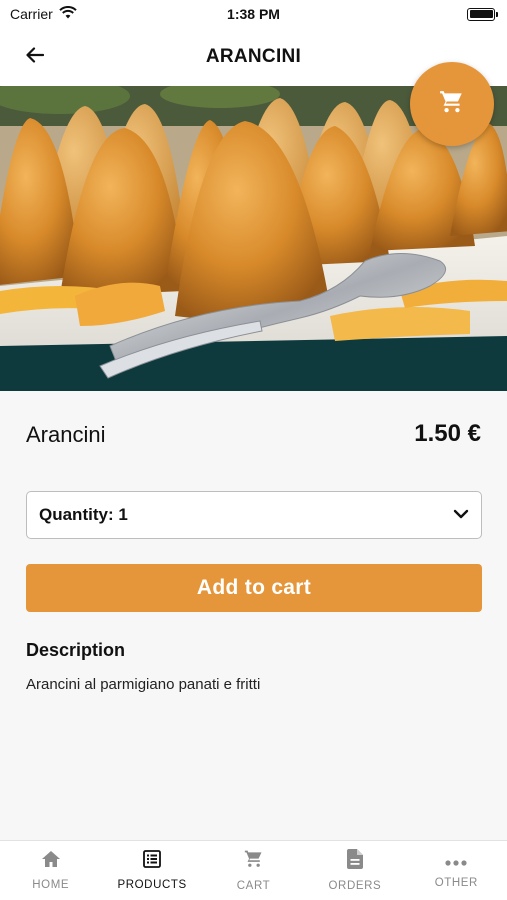 The width and height of the screenshot is (507, 900). What do you see at coordinates (143, 684) in the screenshot?
I see `description-text: Arancini al parmigiano panati e fritti` at bounding box center [143, 684].